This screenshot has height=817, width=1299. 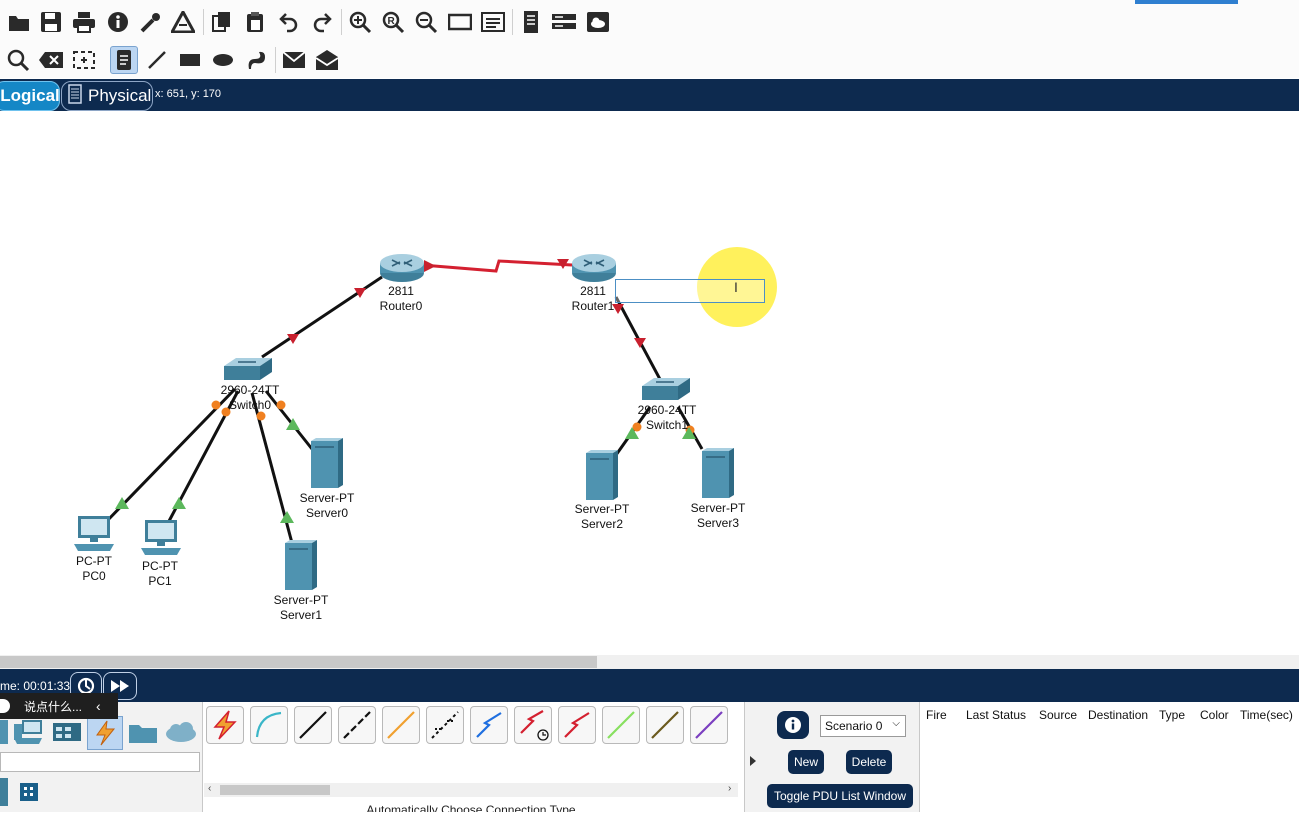 I want to click on col-last-status: Last Status, so click(x=996, y=715).